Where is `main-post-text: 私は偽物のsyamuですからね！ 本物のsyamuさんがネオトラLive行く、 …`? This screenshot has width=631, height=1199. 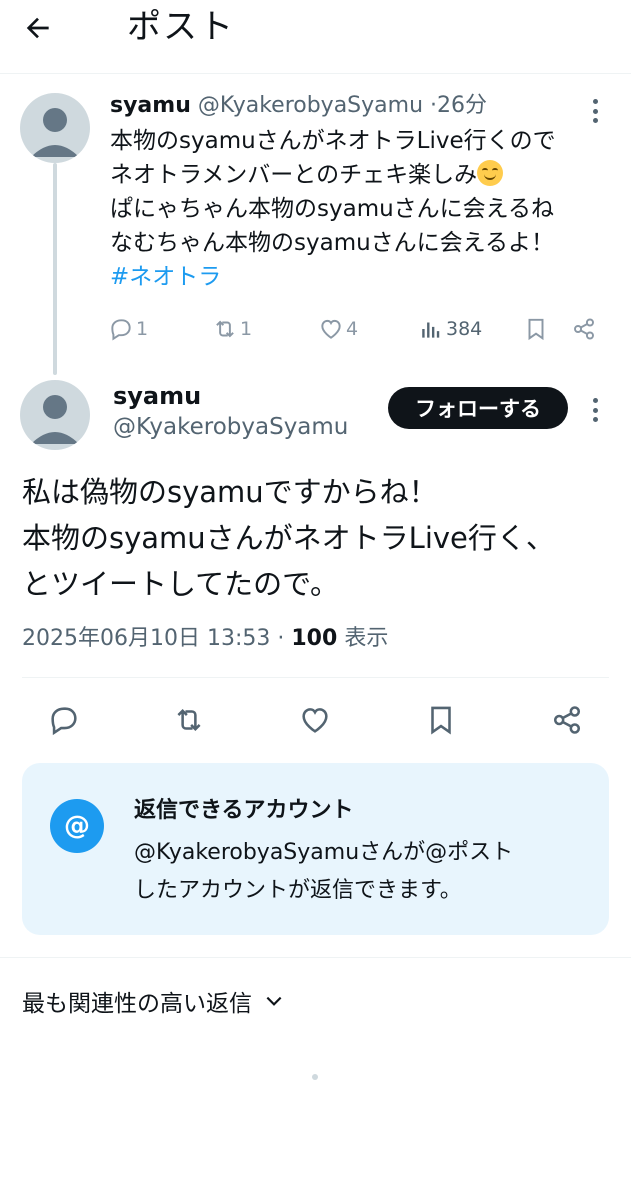
main-post-text: 私は偽物のsyamuですからね！ 本物のsyamuさんがネオトラLive行く、 … is located at coordinates (319, 538).